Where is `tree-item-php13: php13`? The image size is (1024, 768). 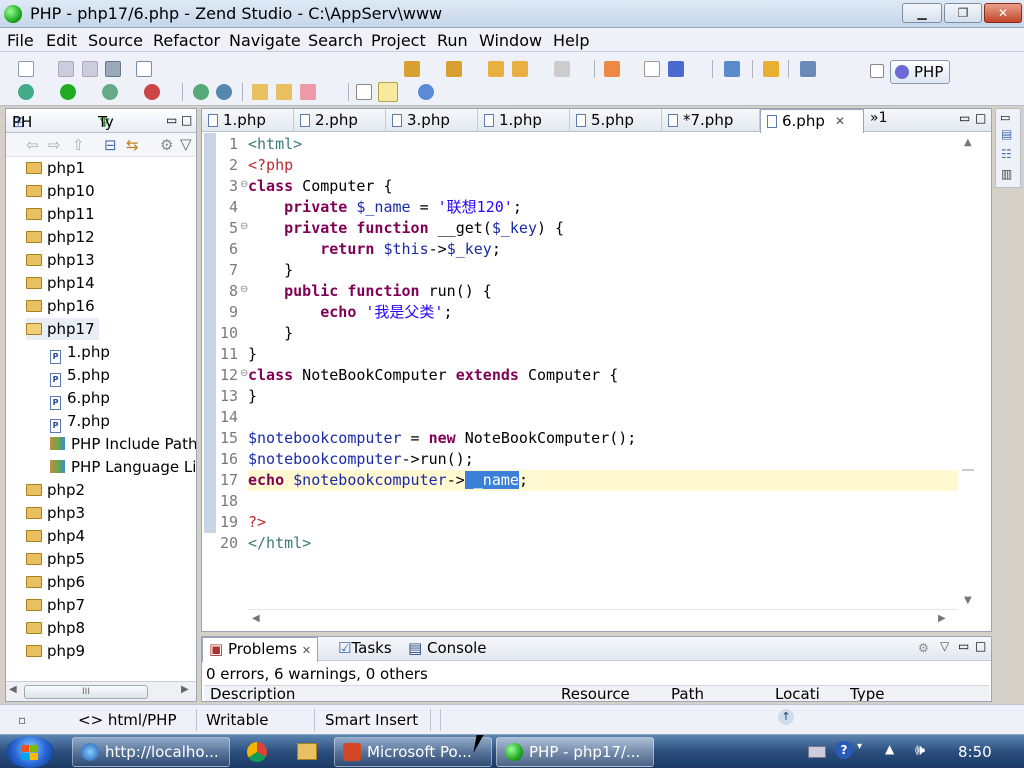 tree-item-php13: php13 is located at coordinates (60, 260).